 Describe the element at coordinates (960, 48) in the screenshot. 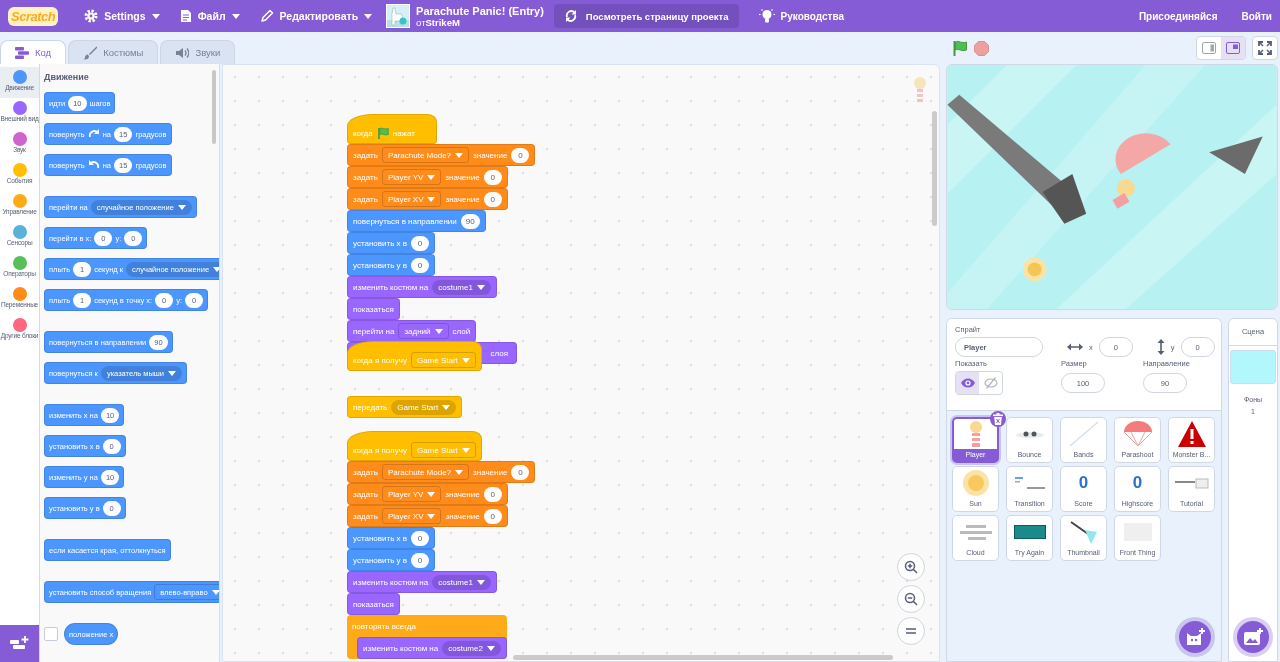

I see `flag-icon` at that location.